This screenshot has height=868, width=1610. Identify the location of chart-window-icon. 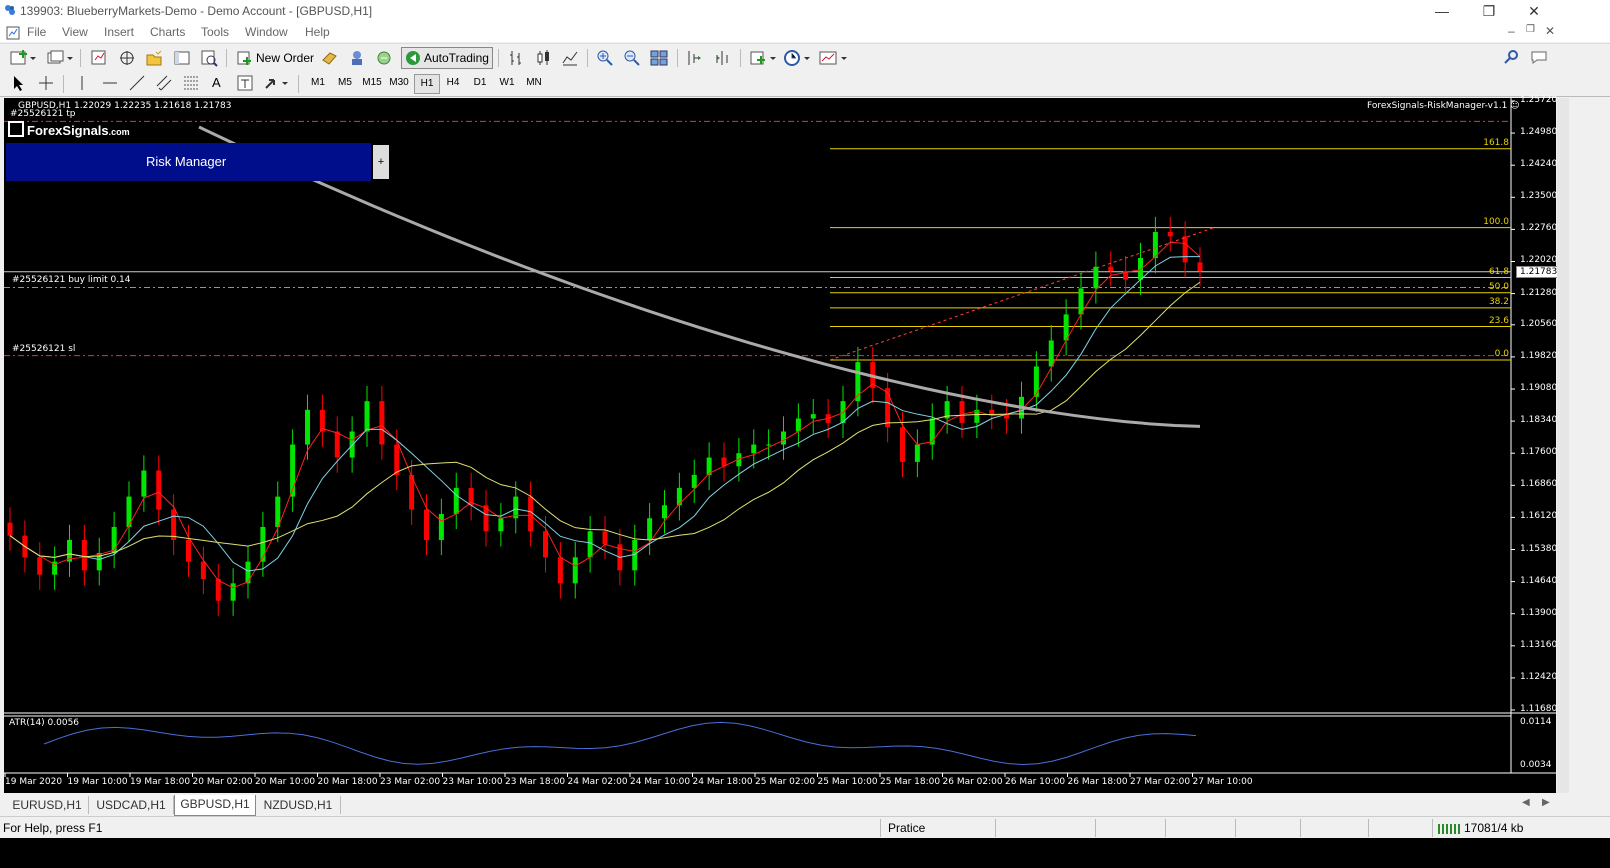
(13, 33).